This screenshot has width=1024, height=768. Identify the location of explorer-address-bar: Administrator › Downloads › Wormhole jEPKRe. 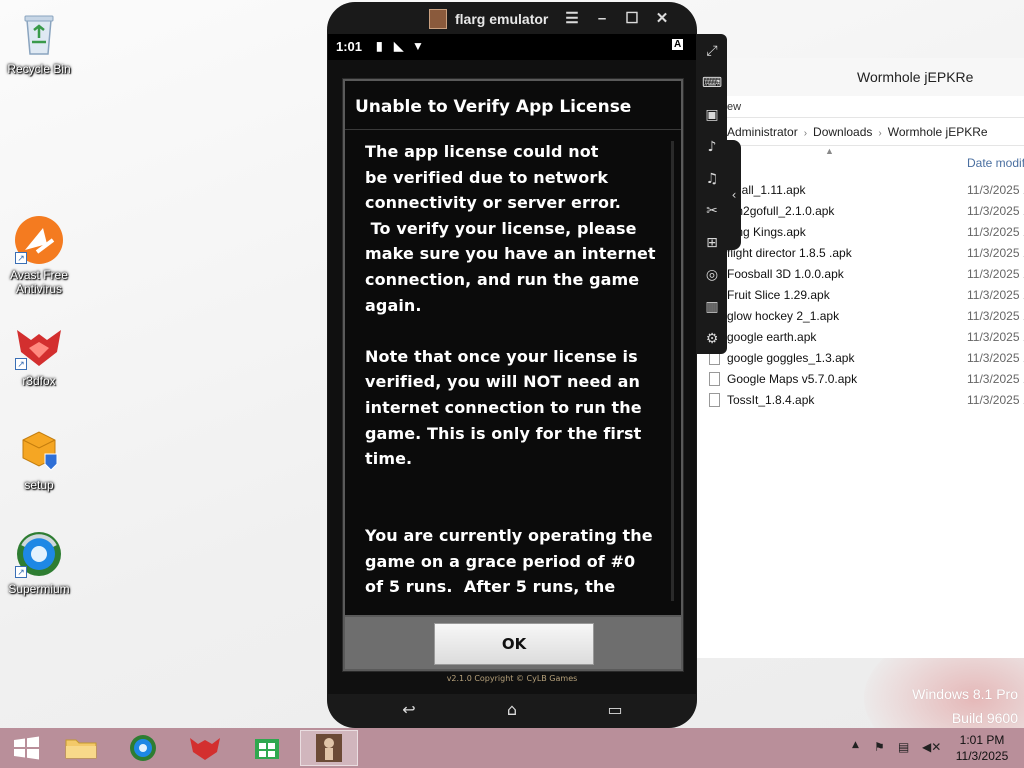
(860, 132).